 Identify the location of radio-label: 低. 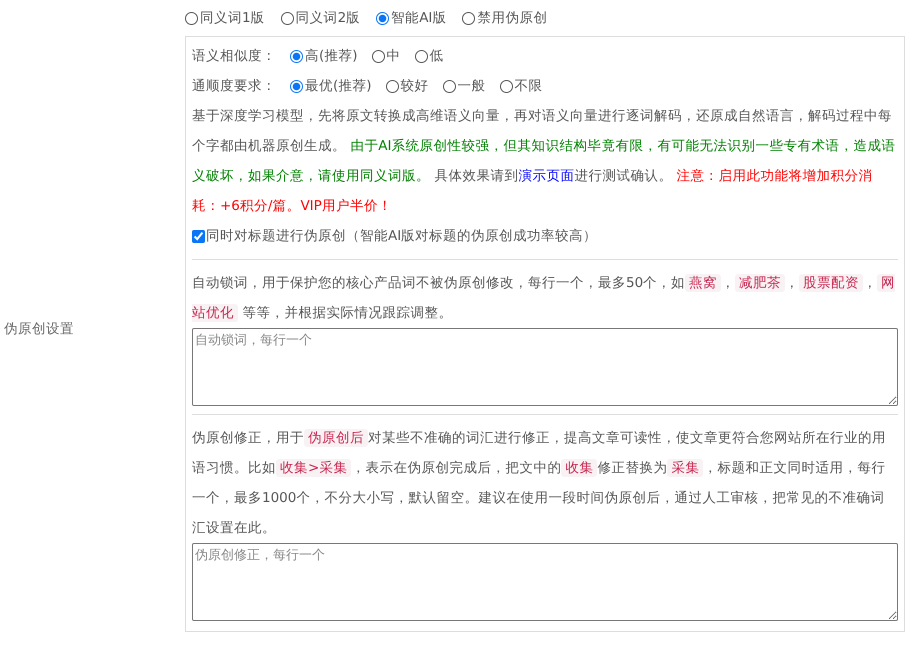
(437, 56).